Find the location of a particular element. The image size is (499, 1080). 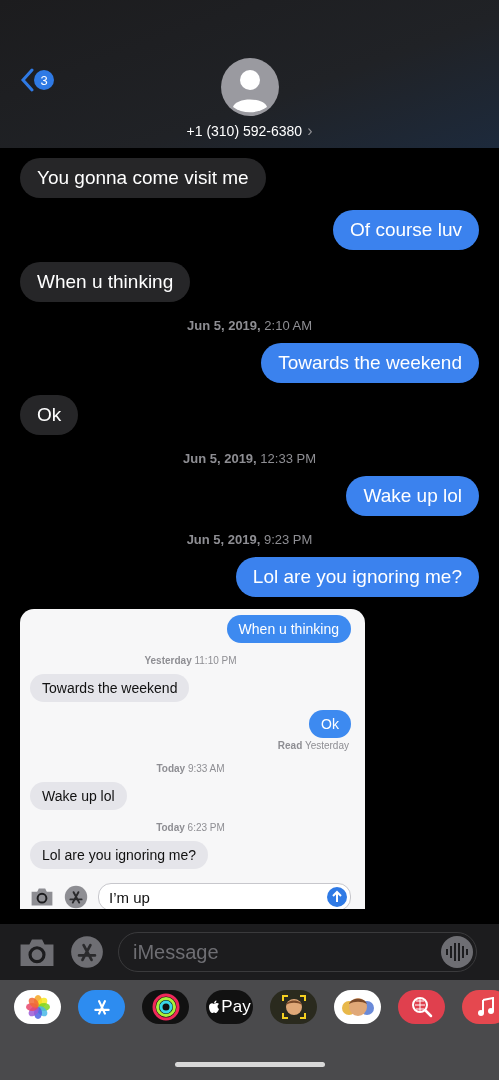

app-store-button is located at coordinates (101, 1007).